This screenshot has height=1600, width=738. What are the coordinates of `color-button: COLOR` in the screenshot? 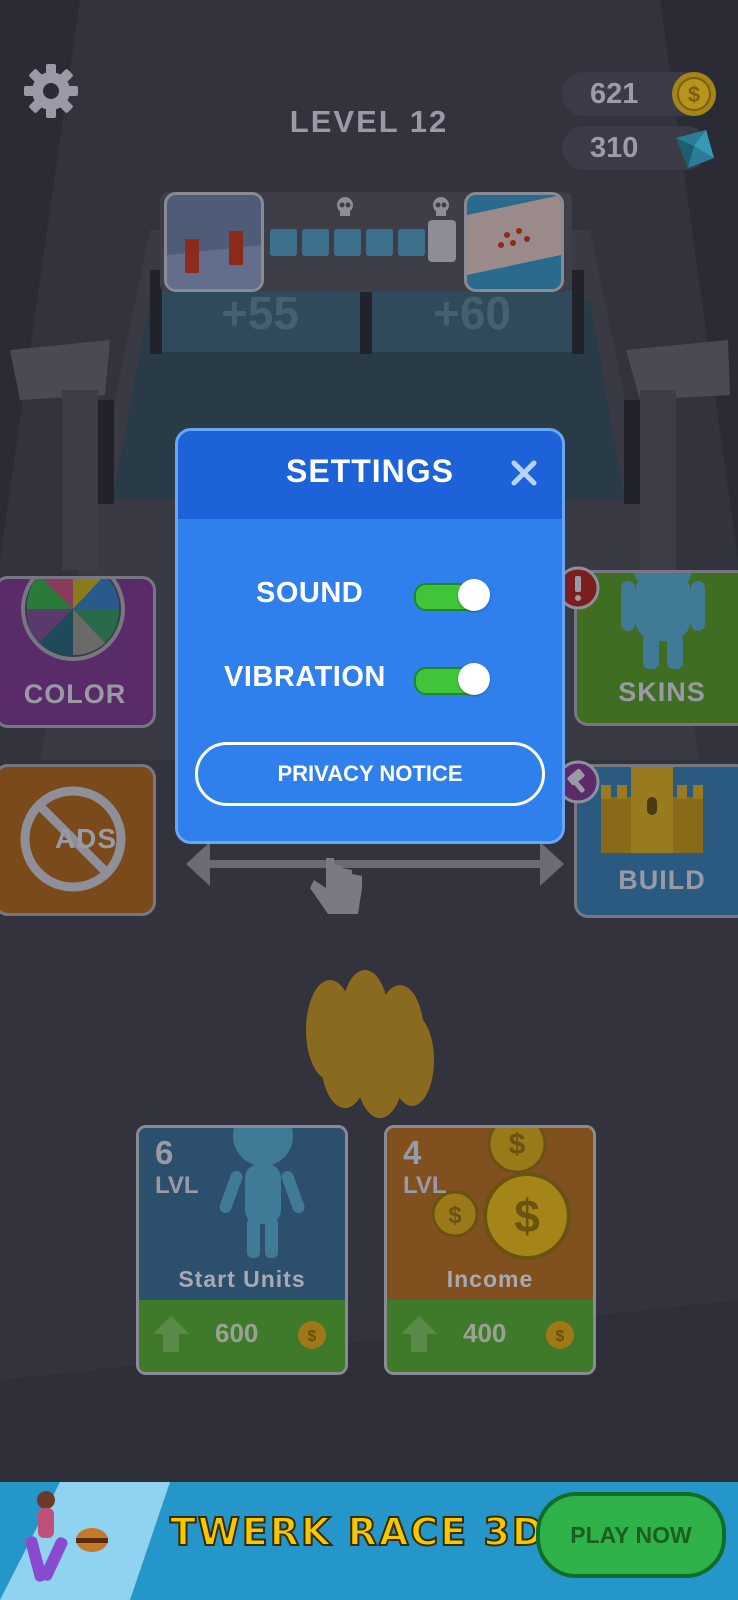 It's located at (78, 652).